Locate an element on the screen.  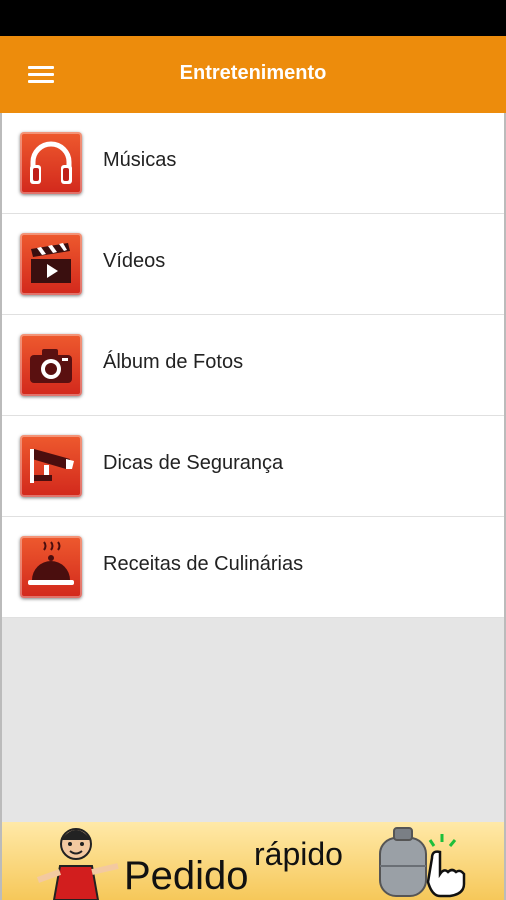
page-title: Entretenimento is located at coordinates (253, 73).